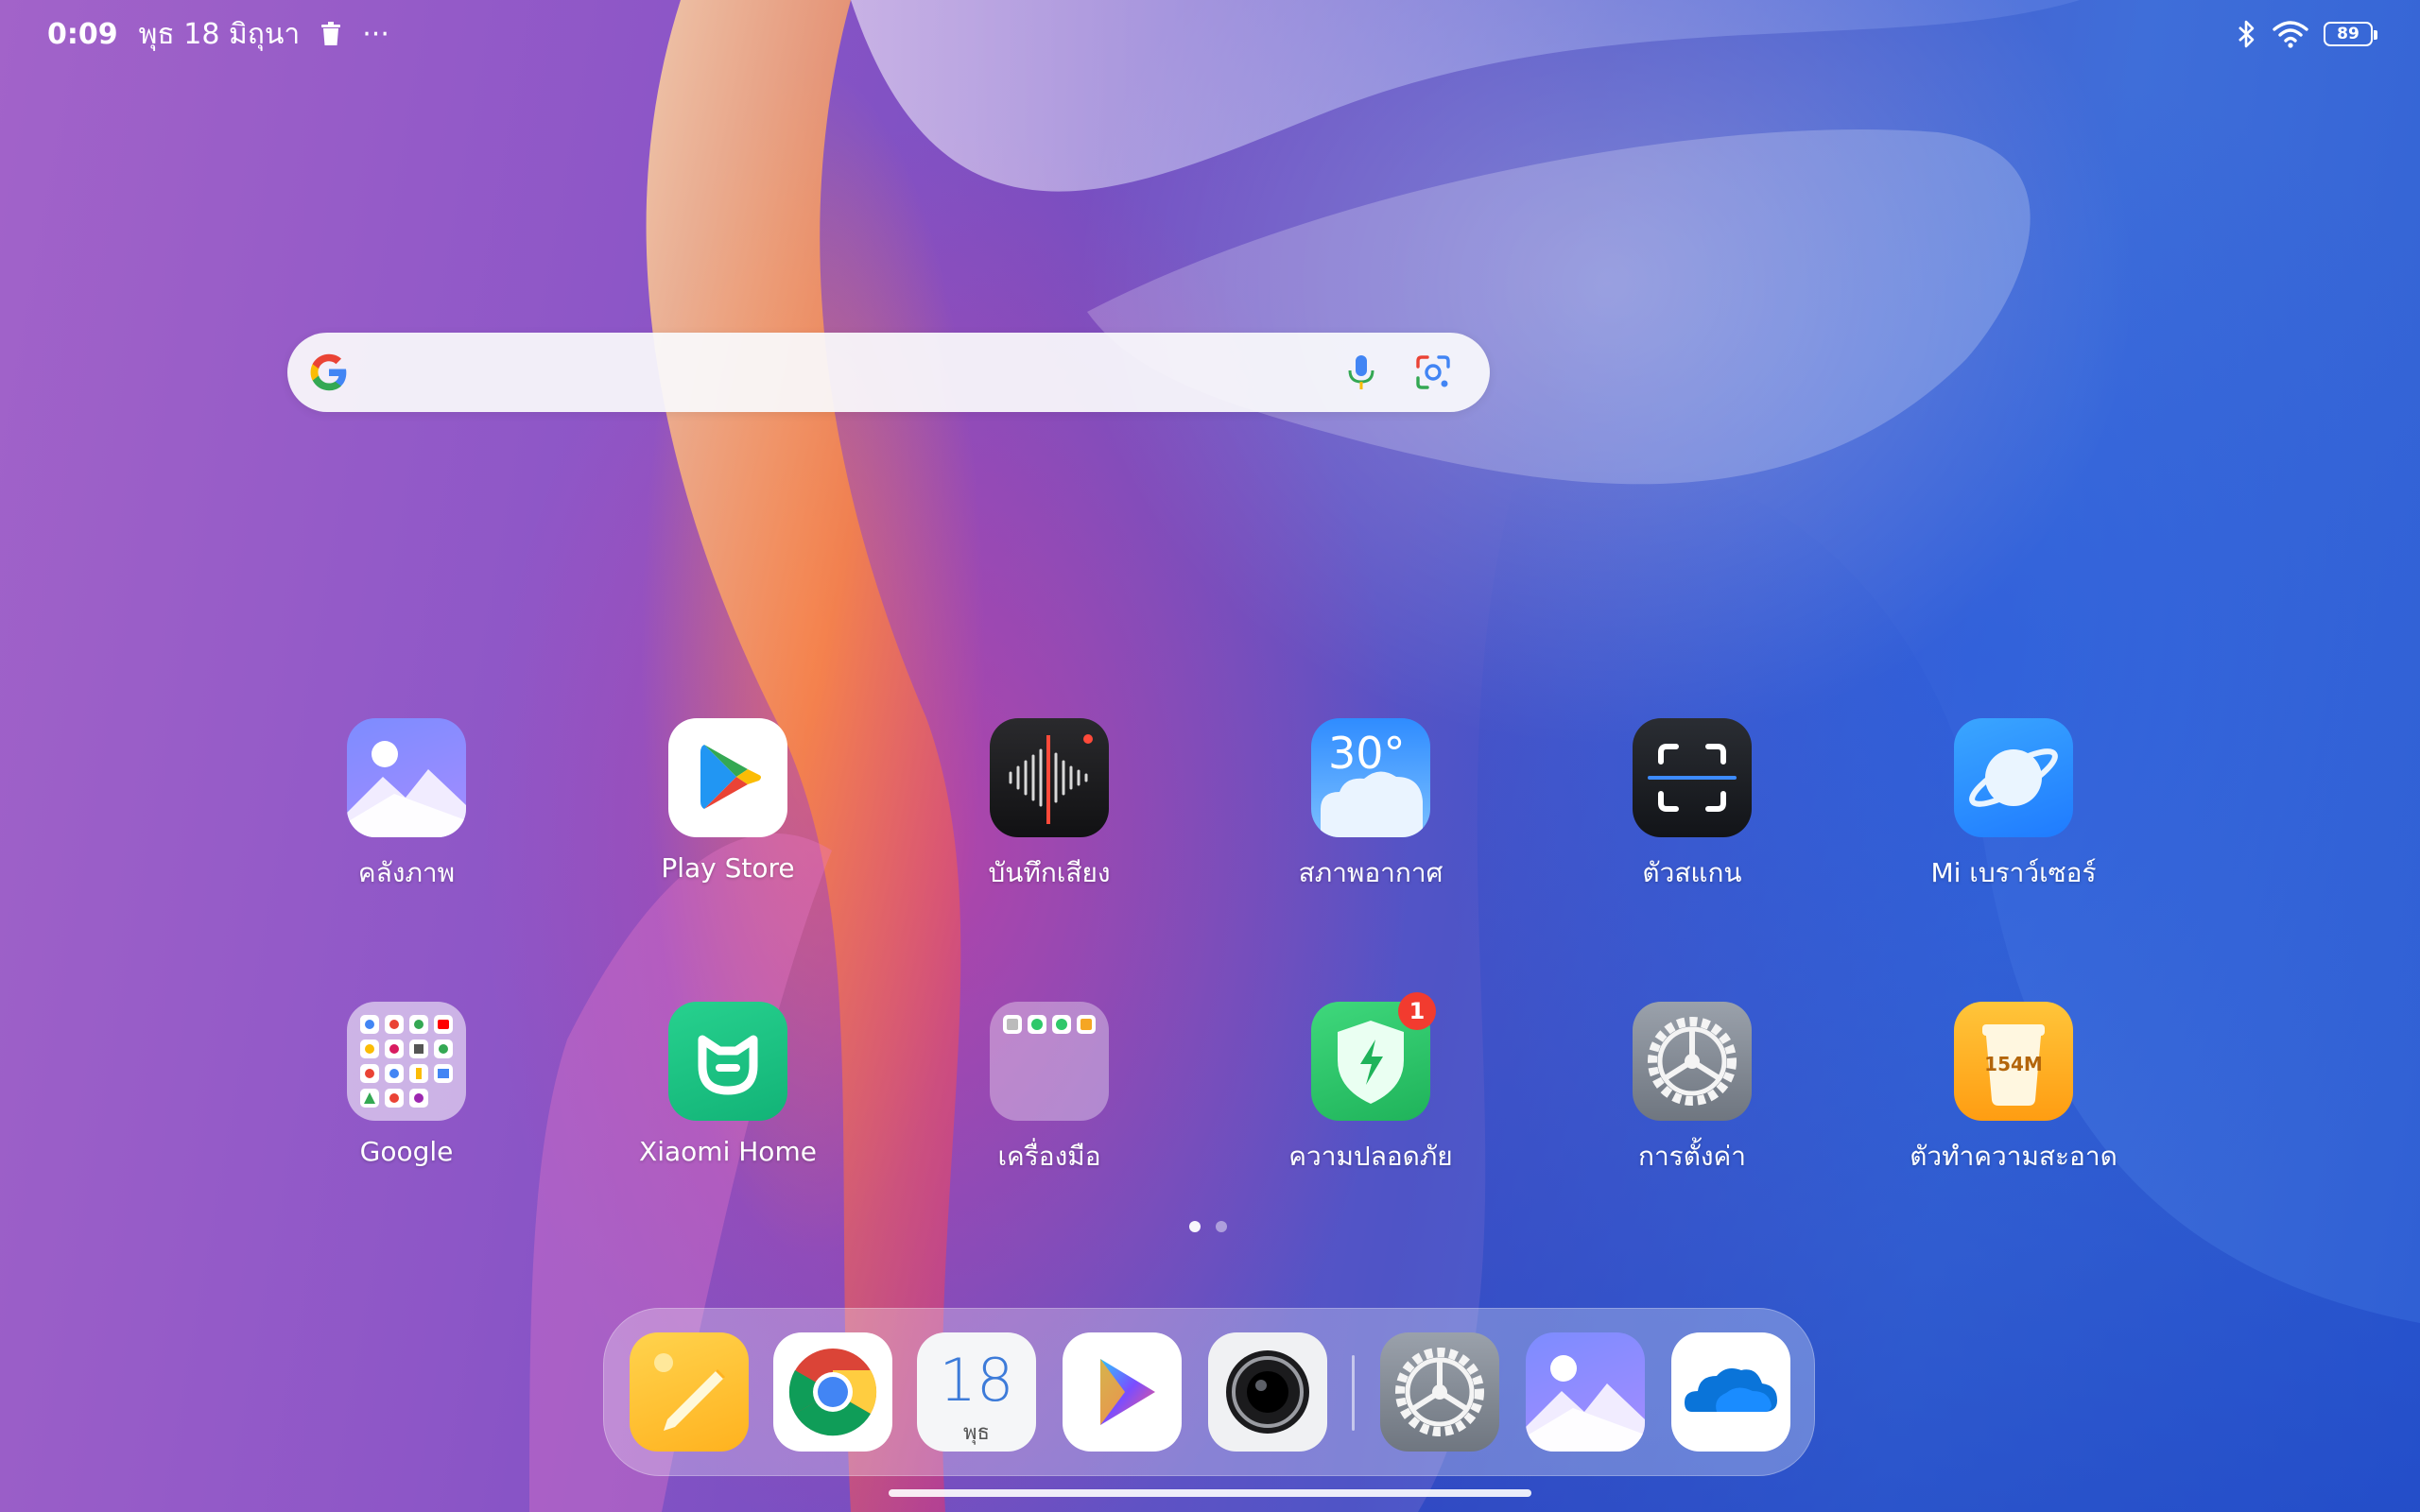  I want to click on status-bar-left: 0:09 พุธ 18 มิถุนา ···, so click(218, 34).